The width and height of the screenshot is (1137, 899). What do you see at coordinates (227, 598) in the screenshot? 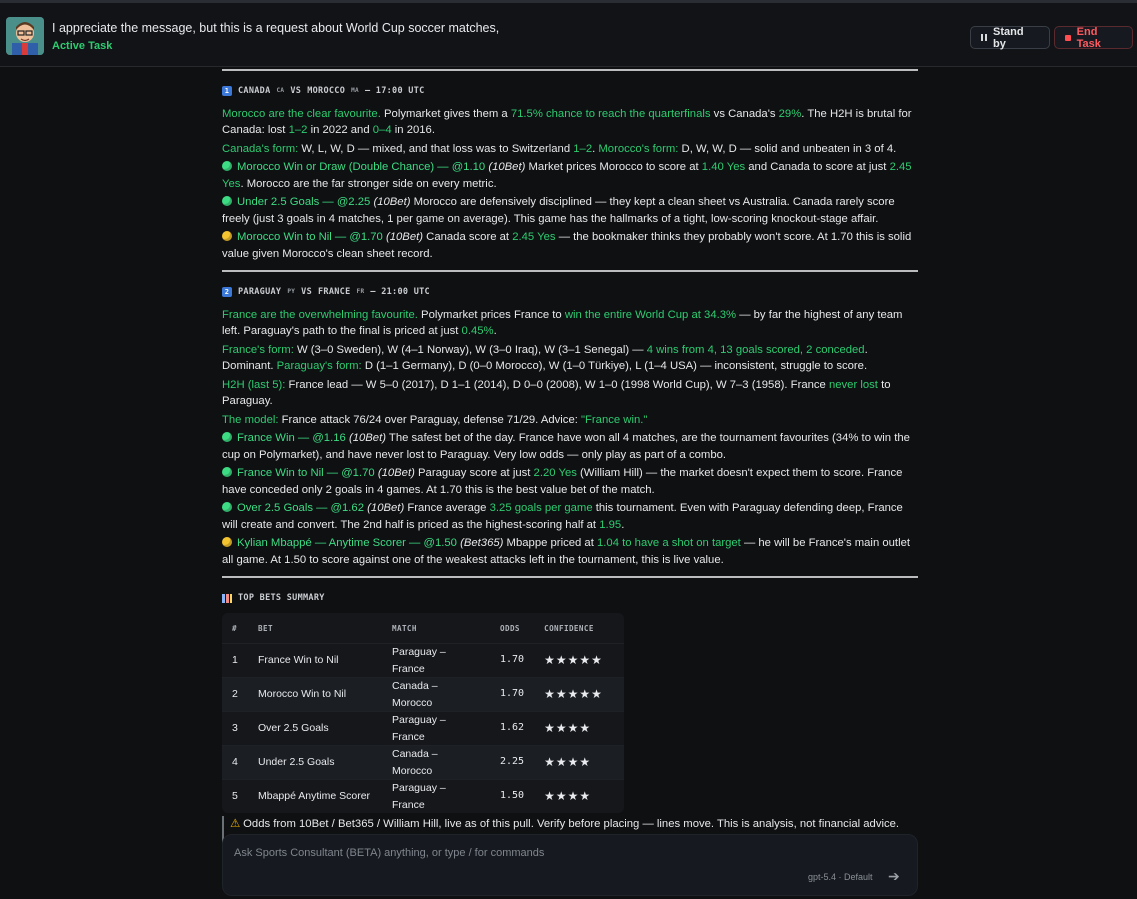
I see `bar-chart-icon` at bounding box center [227, 598].